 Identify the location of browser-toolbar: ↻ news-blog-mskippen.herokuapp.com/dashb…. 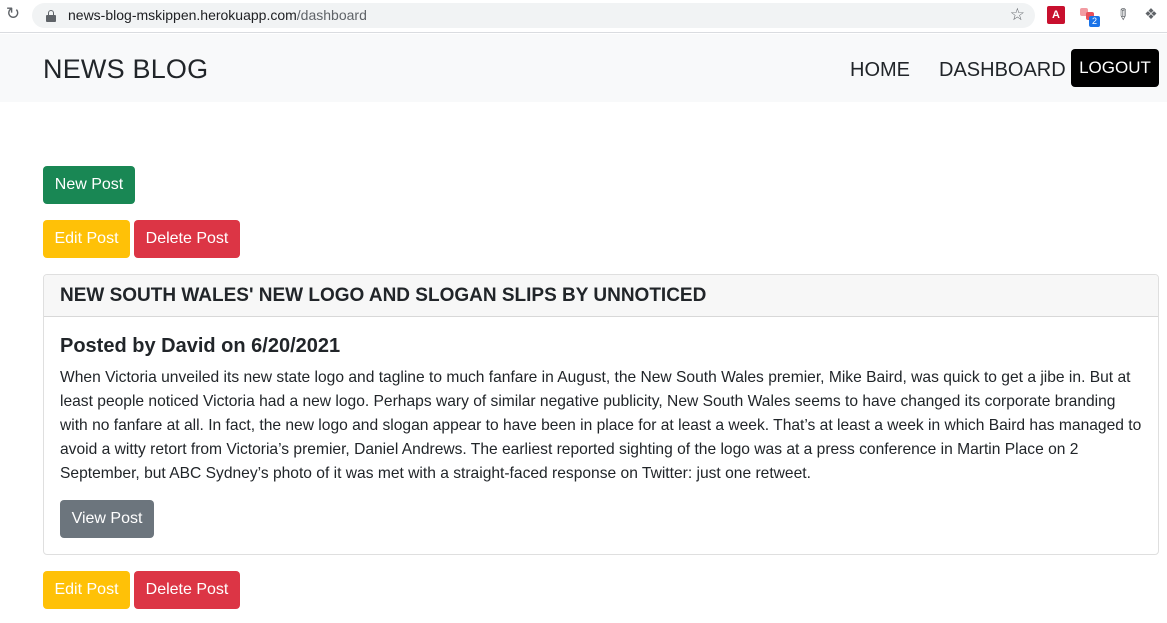
(583, 16).